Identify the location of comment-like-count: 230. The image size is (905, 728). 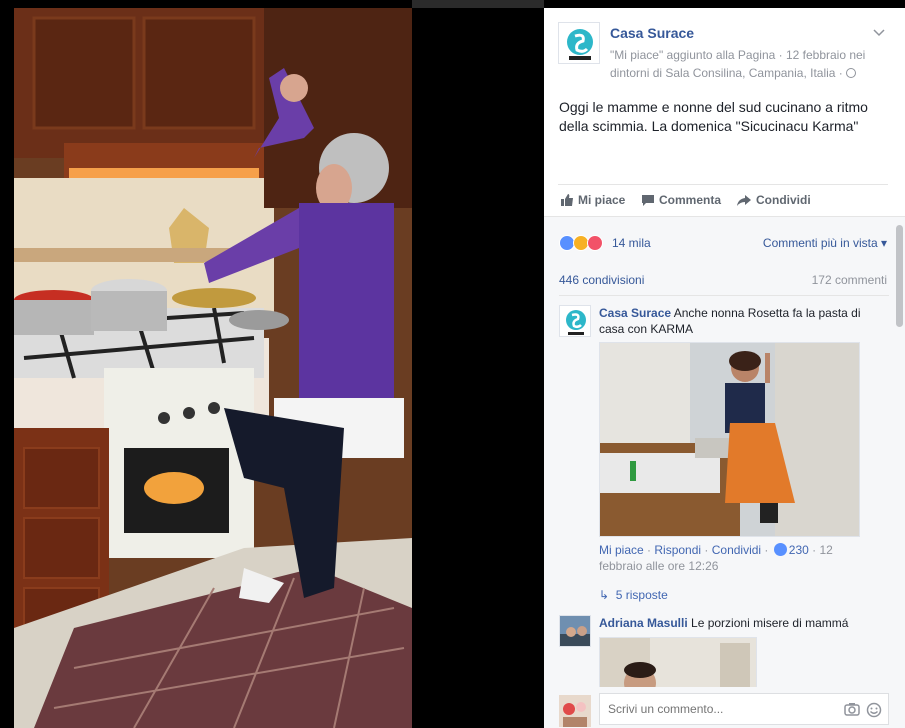
(799, 550).